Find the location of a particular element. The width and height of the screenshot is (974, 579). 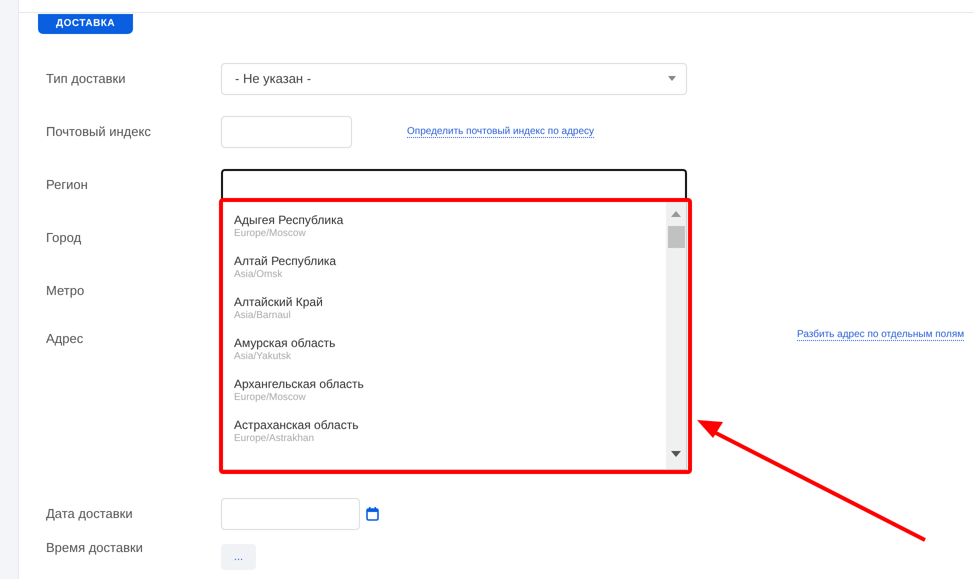

option-timezone: Europe/Astrakhan is located at coordinates (275, 439).